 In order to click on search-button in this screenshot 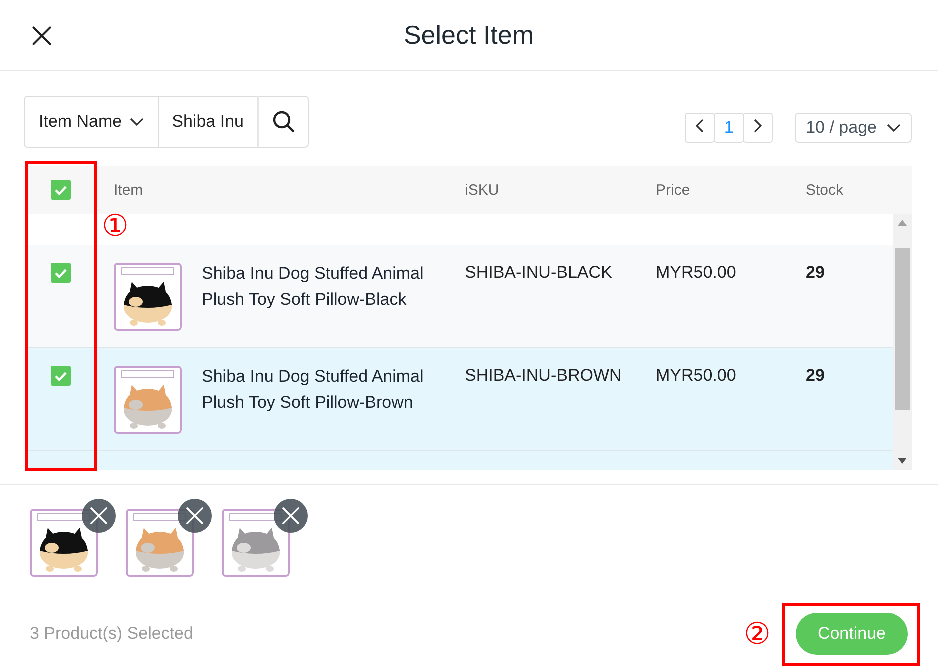, I will do `click(284, 122)`.